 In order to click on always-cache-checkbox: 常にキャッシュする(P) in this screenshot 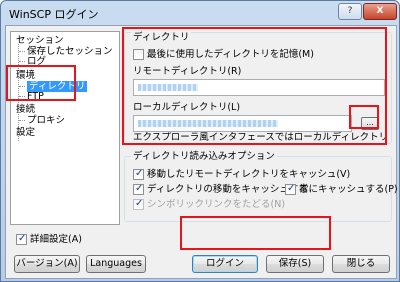, I will do `click(341, 189)`.